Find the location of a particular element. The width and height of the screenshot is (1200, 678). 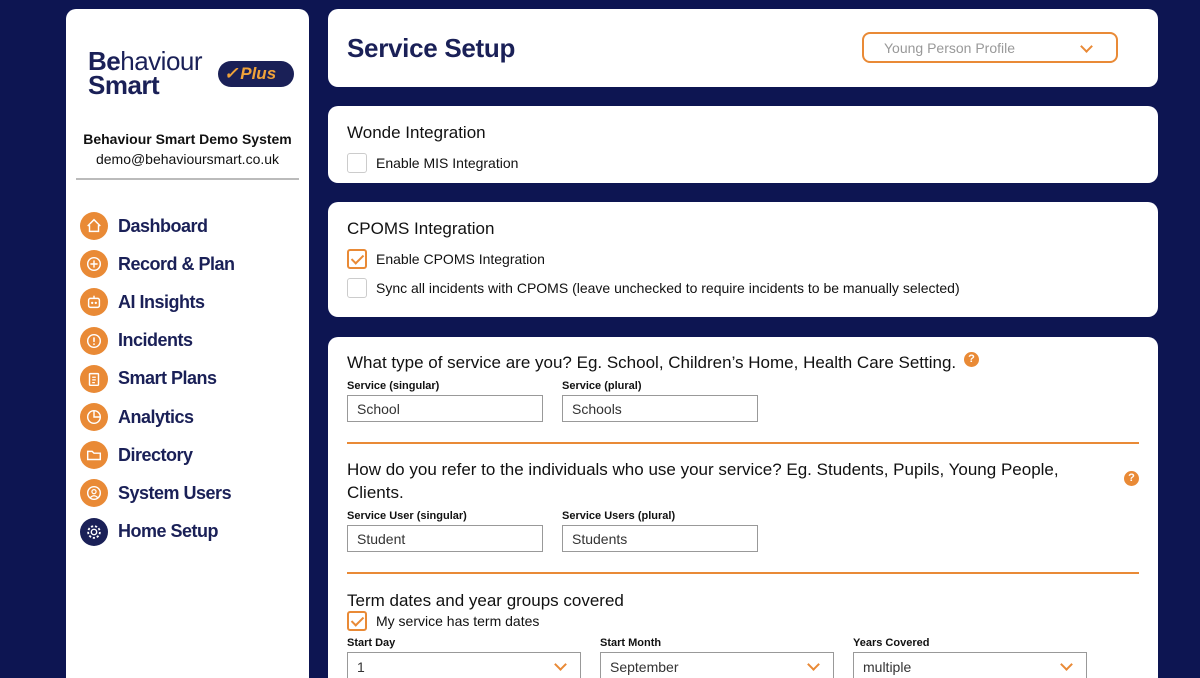

logo-wordmark: Behaviour Smart is located at coordinates (145, 74).